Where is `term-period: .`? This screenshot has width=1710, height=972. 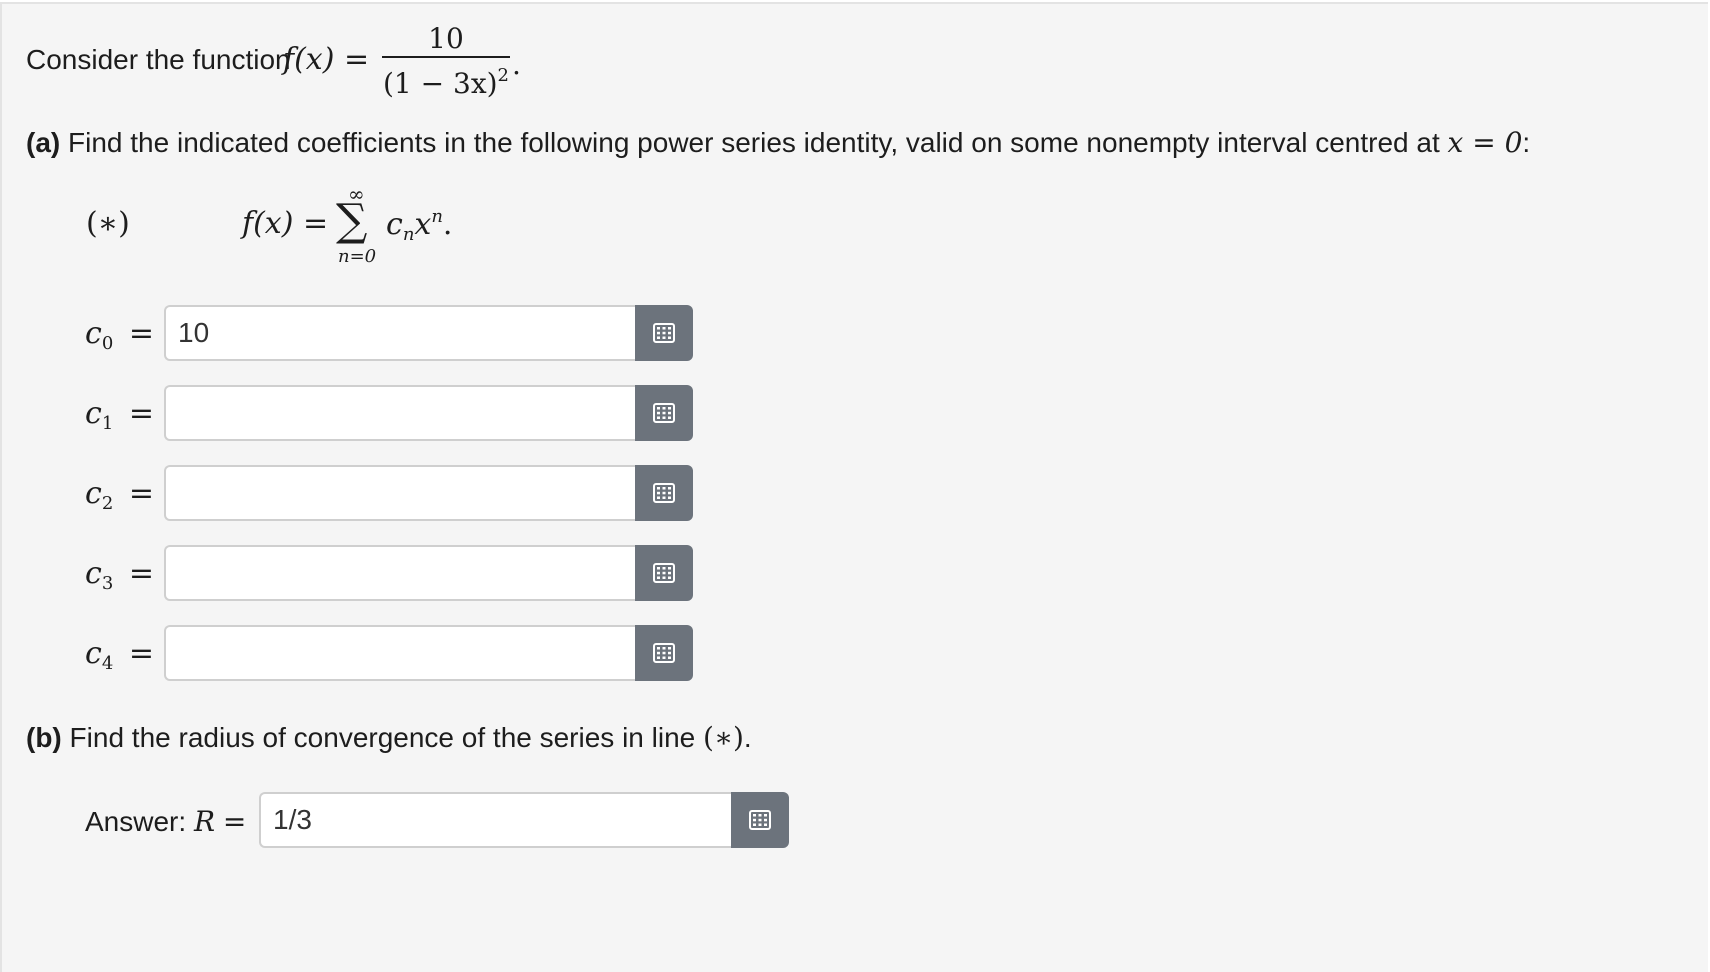
term-period: . is located at coordinates (447, 224).